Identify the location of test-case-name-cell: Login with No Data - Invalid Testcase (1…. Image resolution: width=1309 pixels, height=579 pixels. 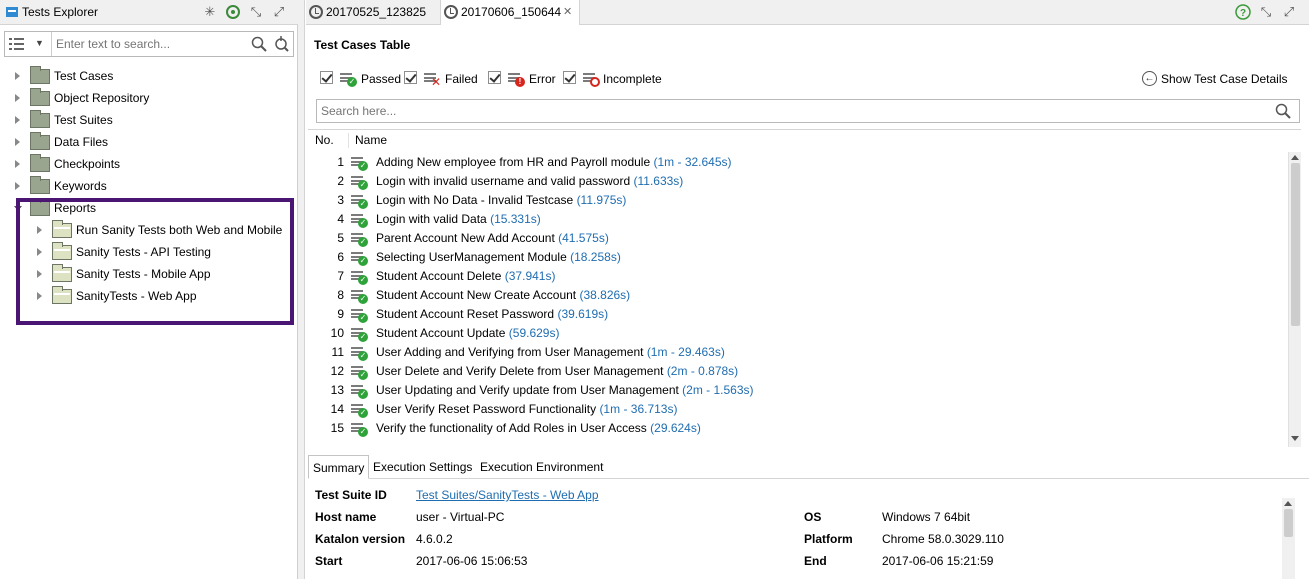
(501, 200).